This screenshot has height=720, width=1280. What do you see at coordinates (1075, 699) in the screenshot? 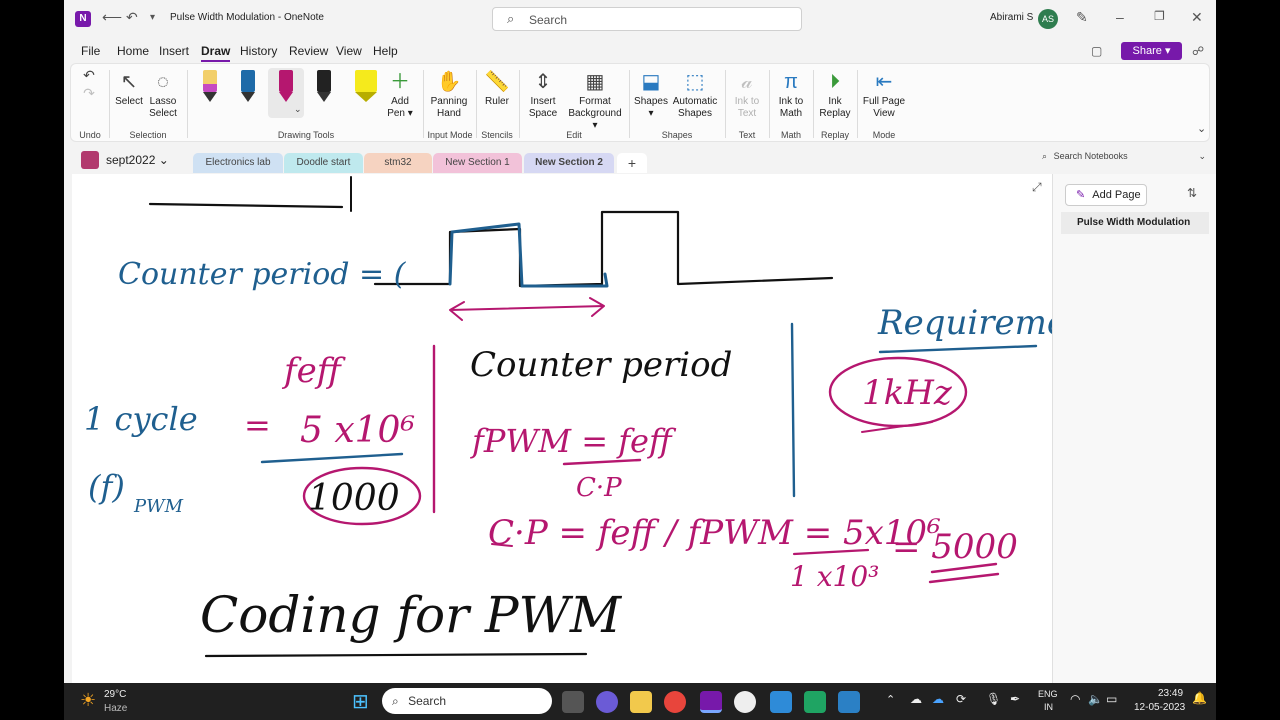
I see `wifi-icon: ◠` at bounding box center [1075, 699].